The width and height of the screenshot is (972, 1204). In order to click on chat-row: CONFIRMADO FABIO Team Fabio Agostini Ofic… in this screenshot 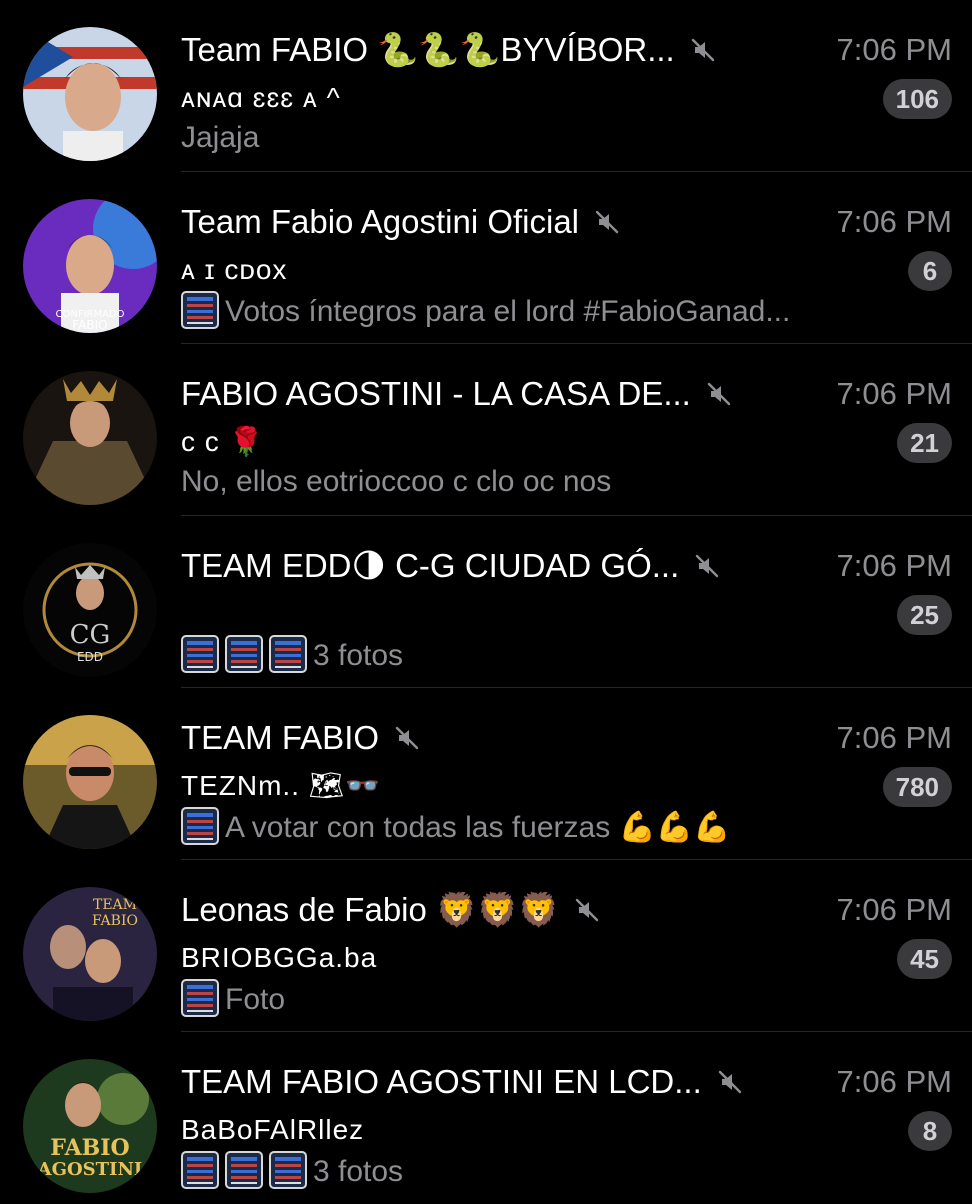, I will do `click(486, 258)`.